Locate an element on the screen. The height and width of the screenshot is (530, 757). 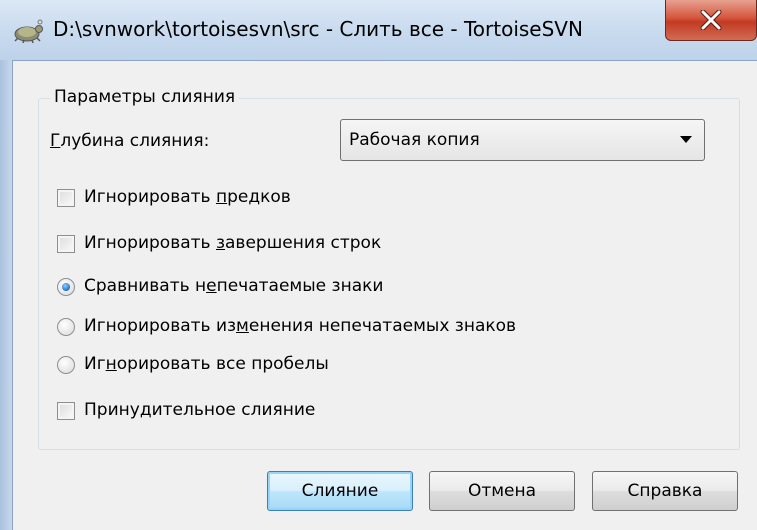
compare-whitespace-label: Сравнивать непечатаемые знаки is located at coordinates (233, 286).